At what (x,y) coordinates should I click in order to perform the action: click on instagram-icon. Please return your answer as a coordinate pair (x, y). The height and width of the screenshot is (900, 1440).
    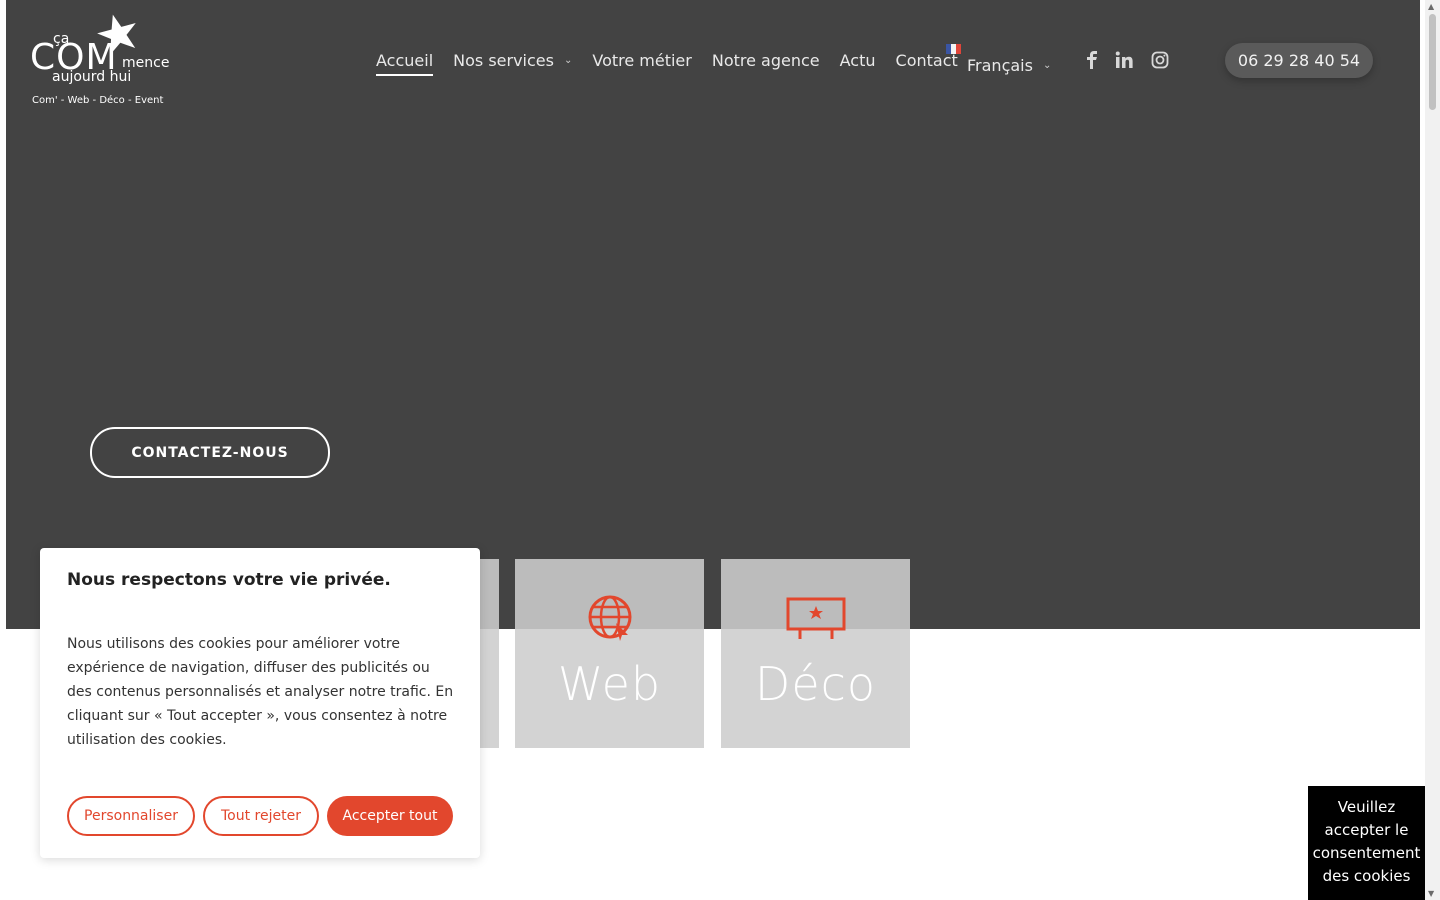
    Looking at the image, I should click on (1160, 60).